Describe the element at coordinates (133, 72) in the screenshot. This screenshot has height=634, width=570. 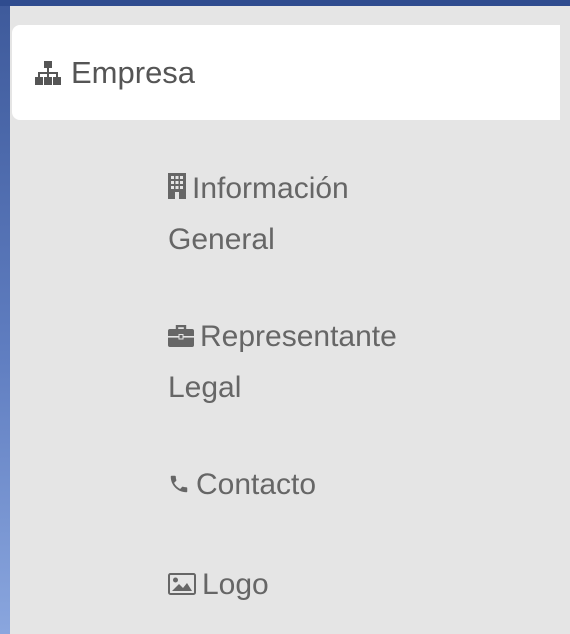
I see `menu-header-label: Empresa` at that location.